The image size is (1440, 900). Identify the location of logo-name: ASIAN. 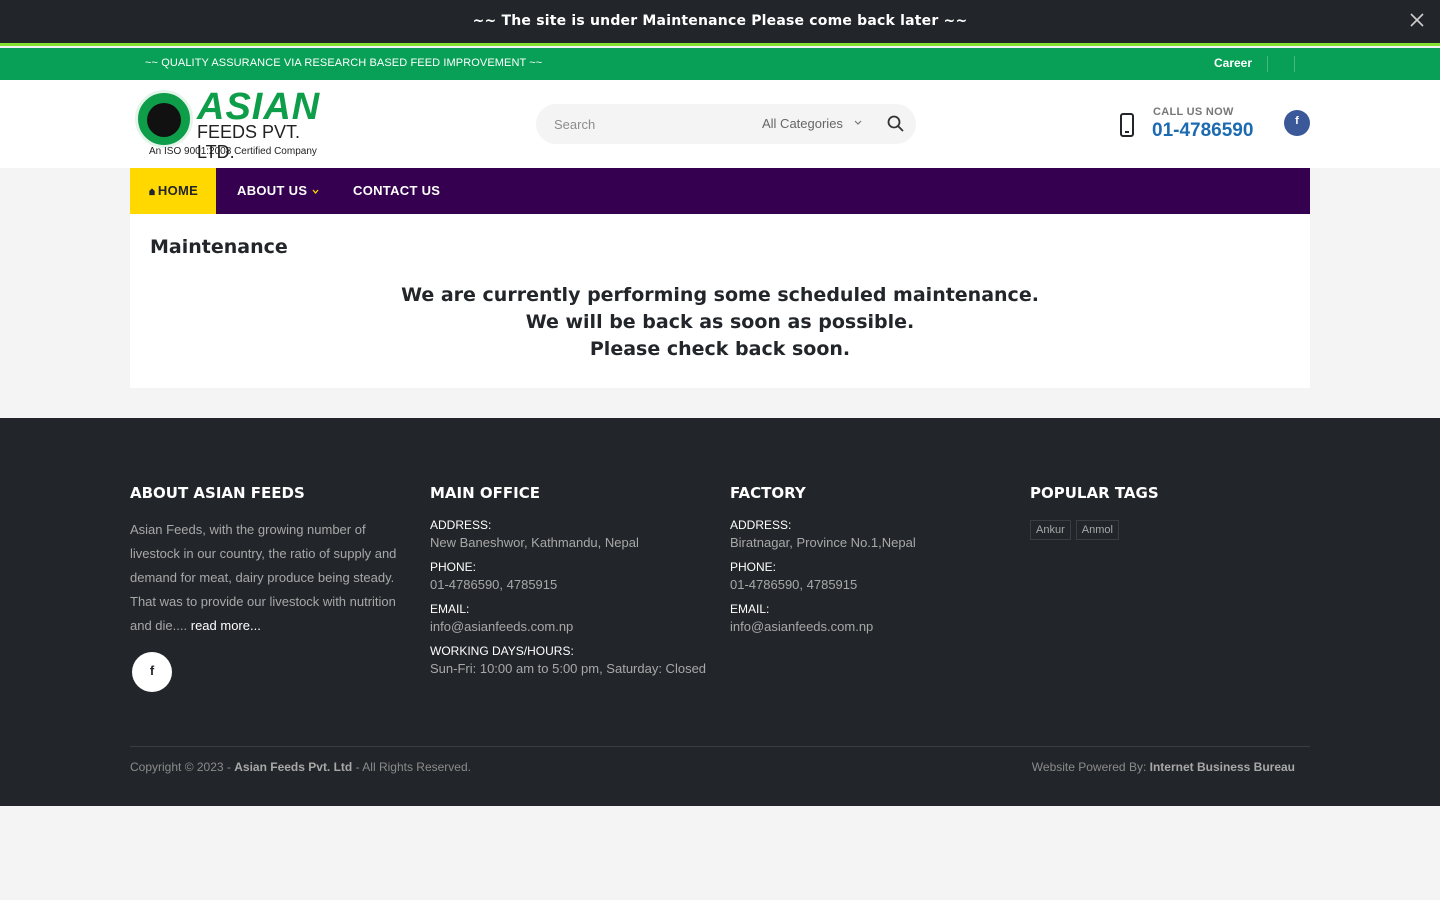
(259, 107).